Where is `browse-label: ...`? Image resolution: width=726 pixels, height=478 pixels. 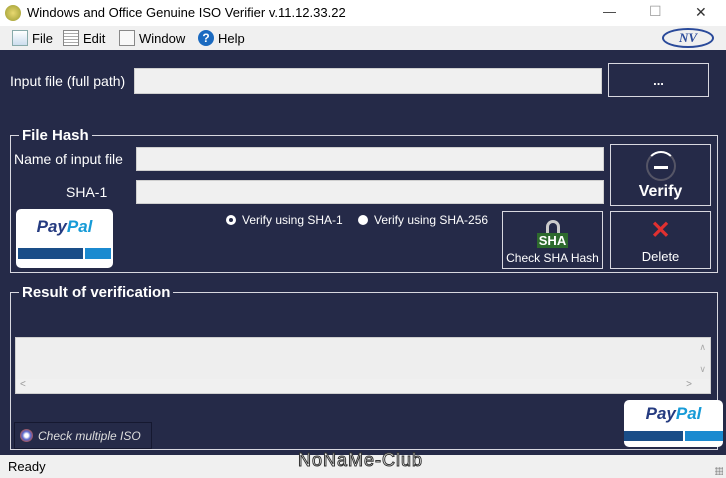 browse-label: ... is located at coordinates (658, 80).